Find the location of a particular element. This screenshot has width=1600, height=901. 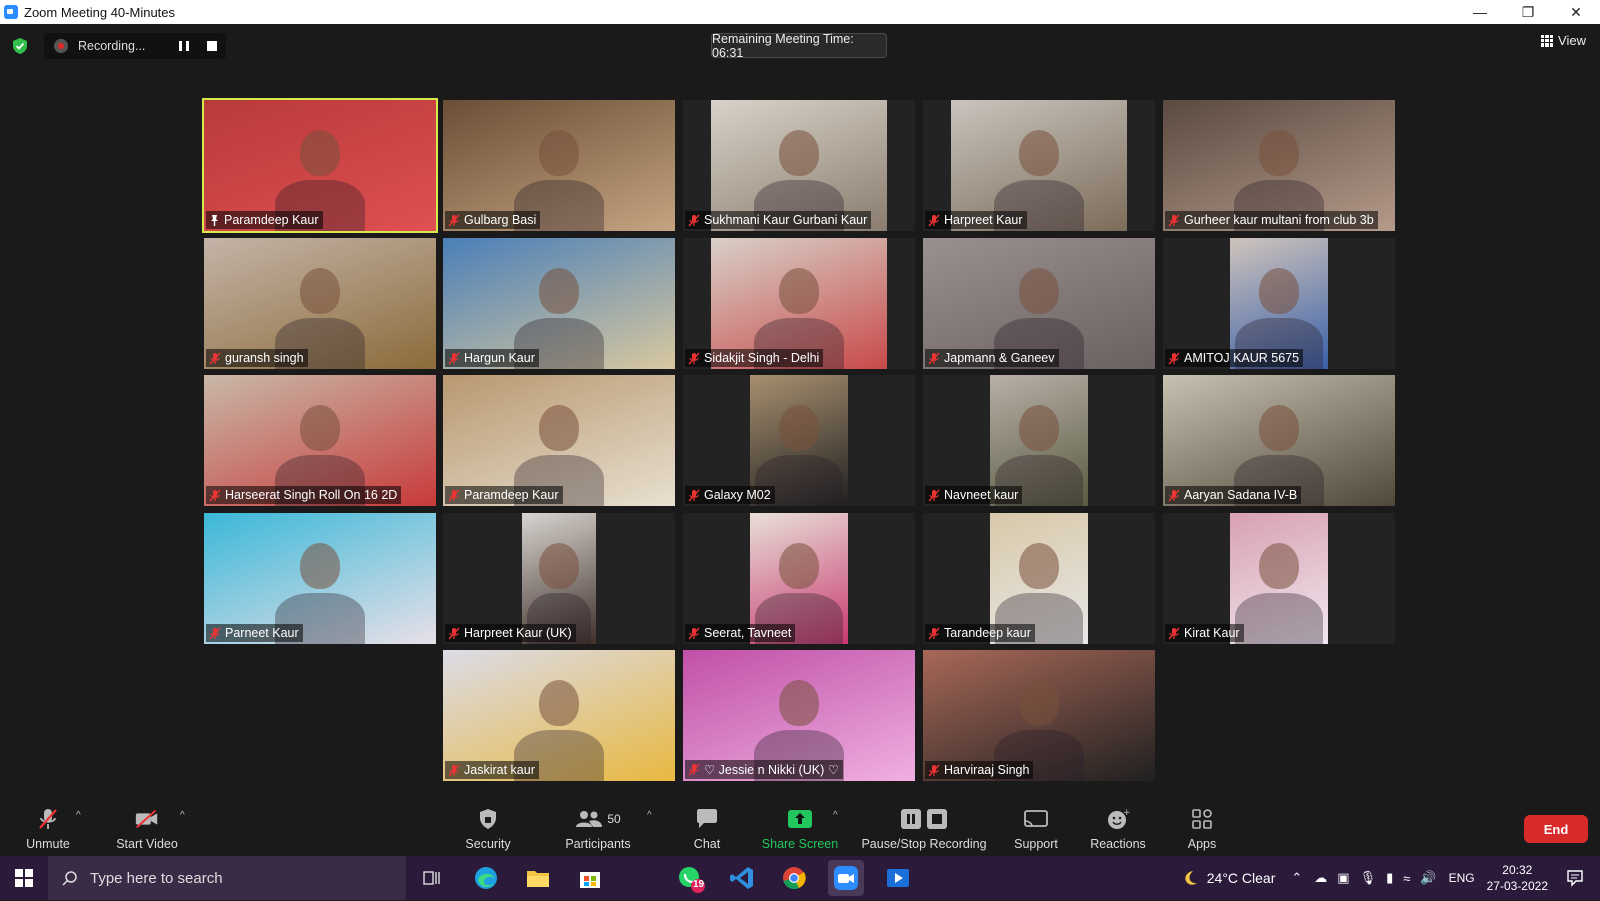

participant-name-label: Navneet kaur is located at coordinates (974, 495).